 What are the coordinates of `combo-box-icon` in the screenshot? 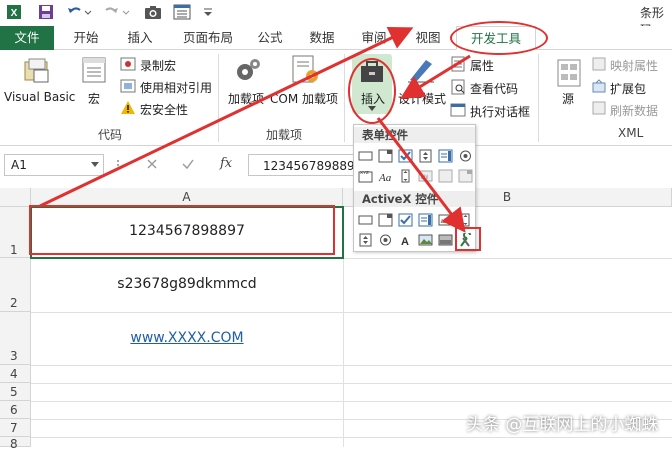 It's located at (385, 156).